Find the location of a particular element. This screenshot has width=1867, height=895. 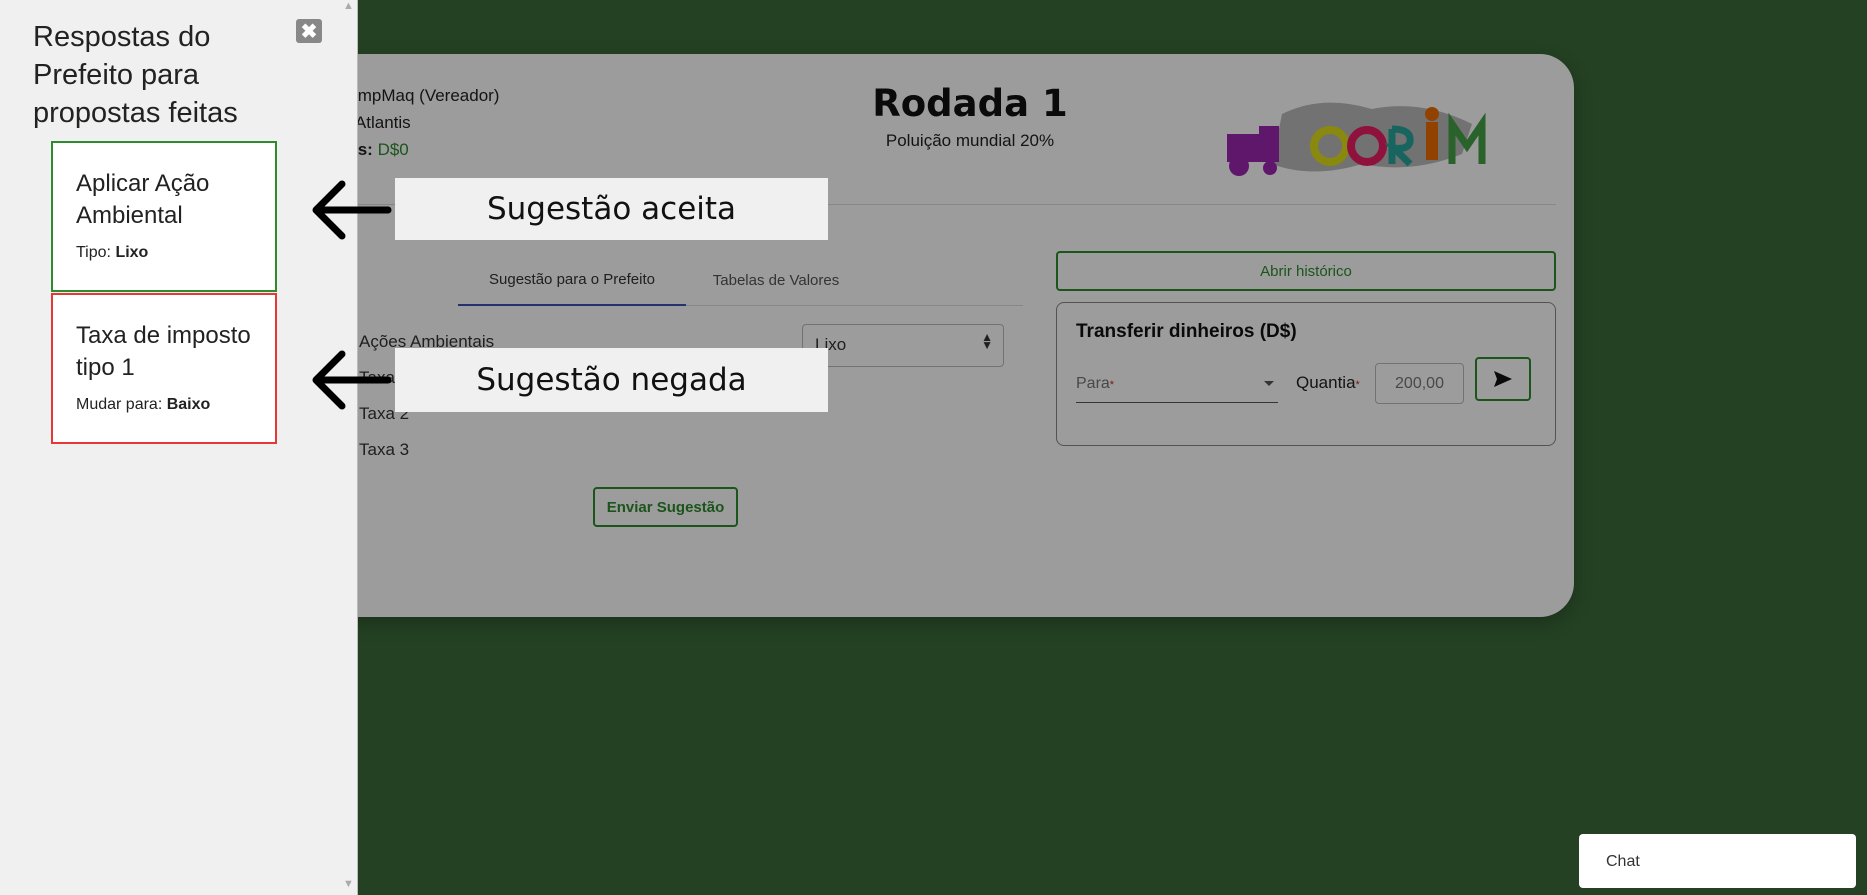

chat-bar: Chat is located at coordinates (1717, 861).